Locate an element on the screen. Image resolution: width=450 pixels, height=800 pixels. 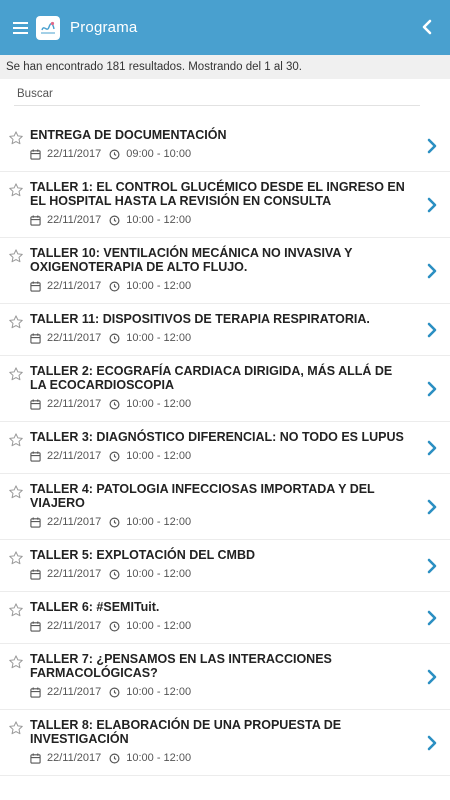
session-title: ENTREGA DE DOCUMENTACIÓN is located at coordinates (128, 135).